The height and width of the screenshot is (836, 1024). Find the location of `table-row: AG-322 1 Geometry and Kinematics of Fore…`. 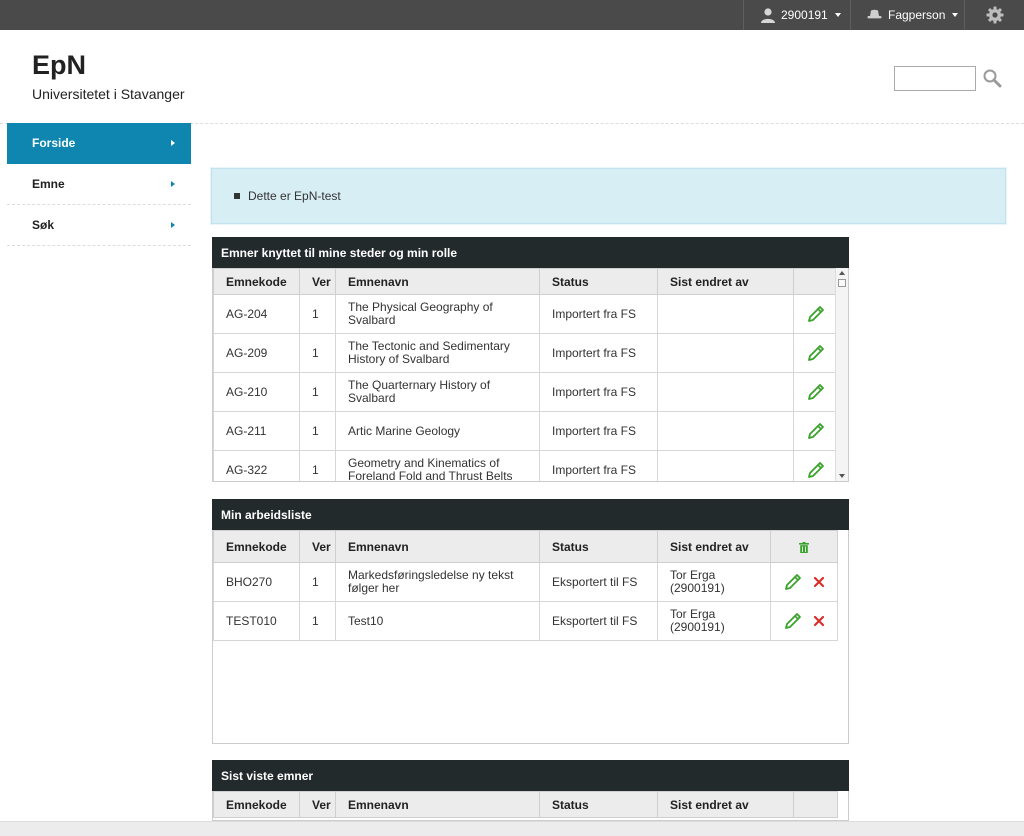

table-row: AG-322 1 Geometry and Kinematics of Fore… is located at coordinates (525, 465).